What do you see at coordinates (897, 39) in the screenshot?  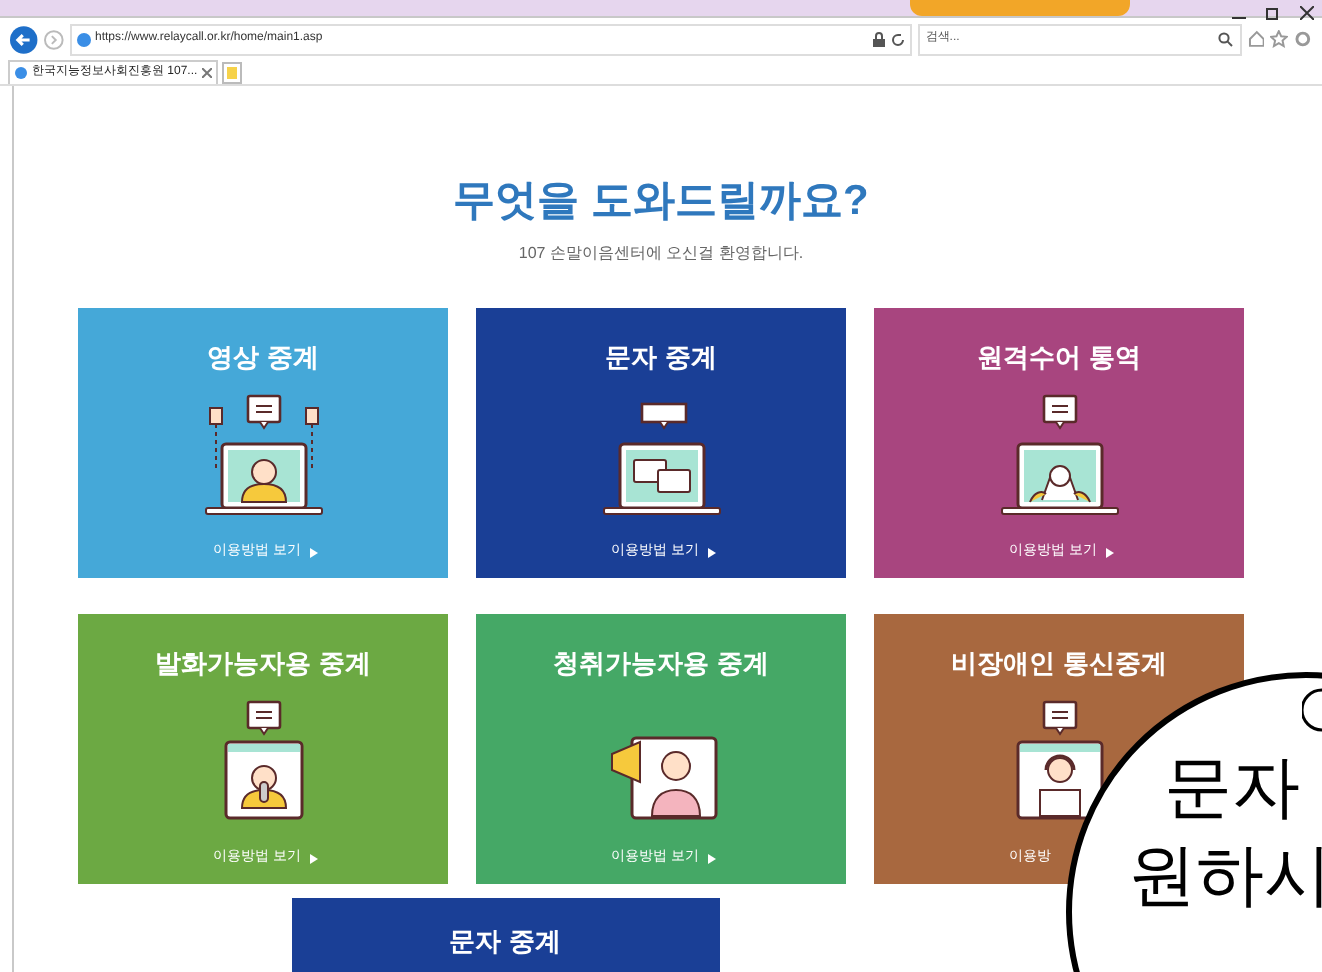 I see `refresh-icon` at bounding box center [897, 39].